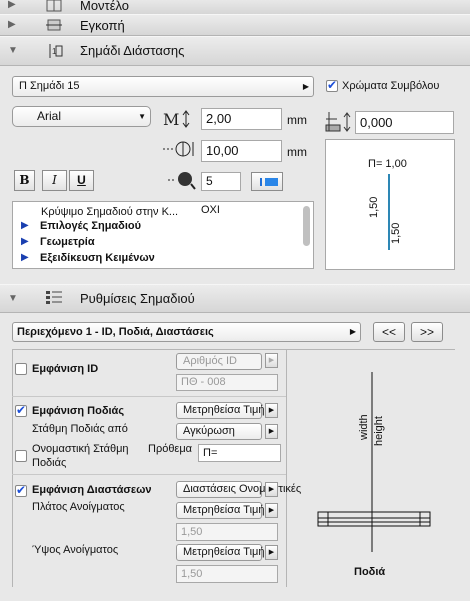 Image resolution: width=470 pixels, height=601 pixels. Describe the element at coordinates (219, 431) in the screenshot. I see `sill-level-select: Αγκύρωση` at that location.